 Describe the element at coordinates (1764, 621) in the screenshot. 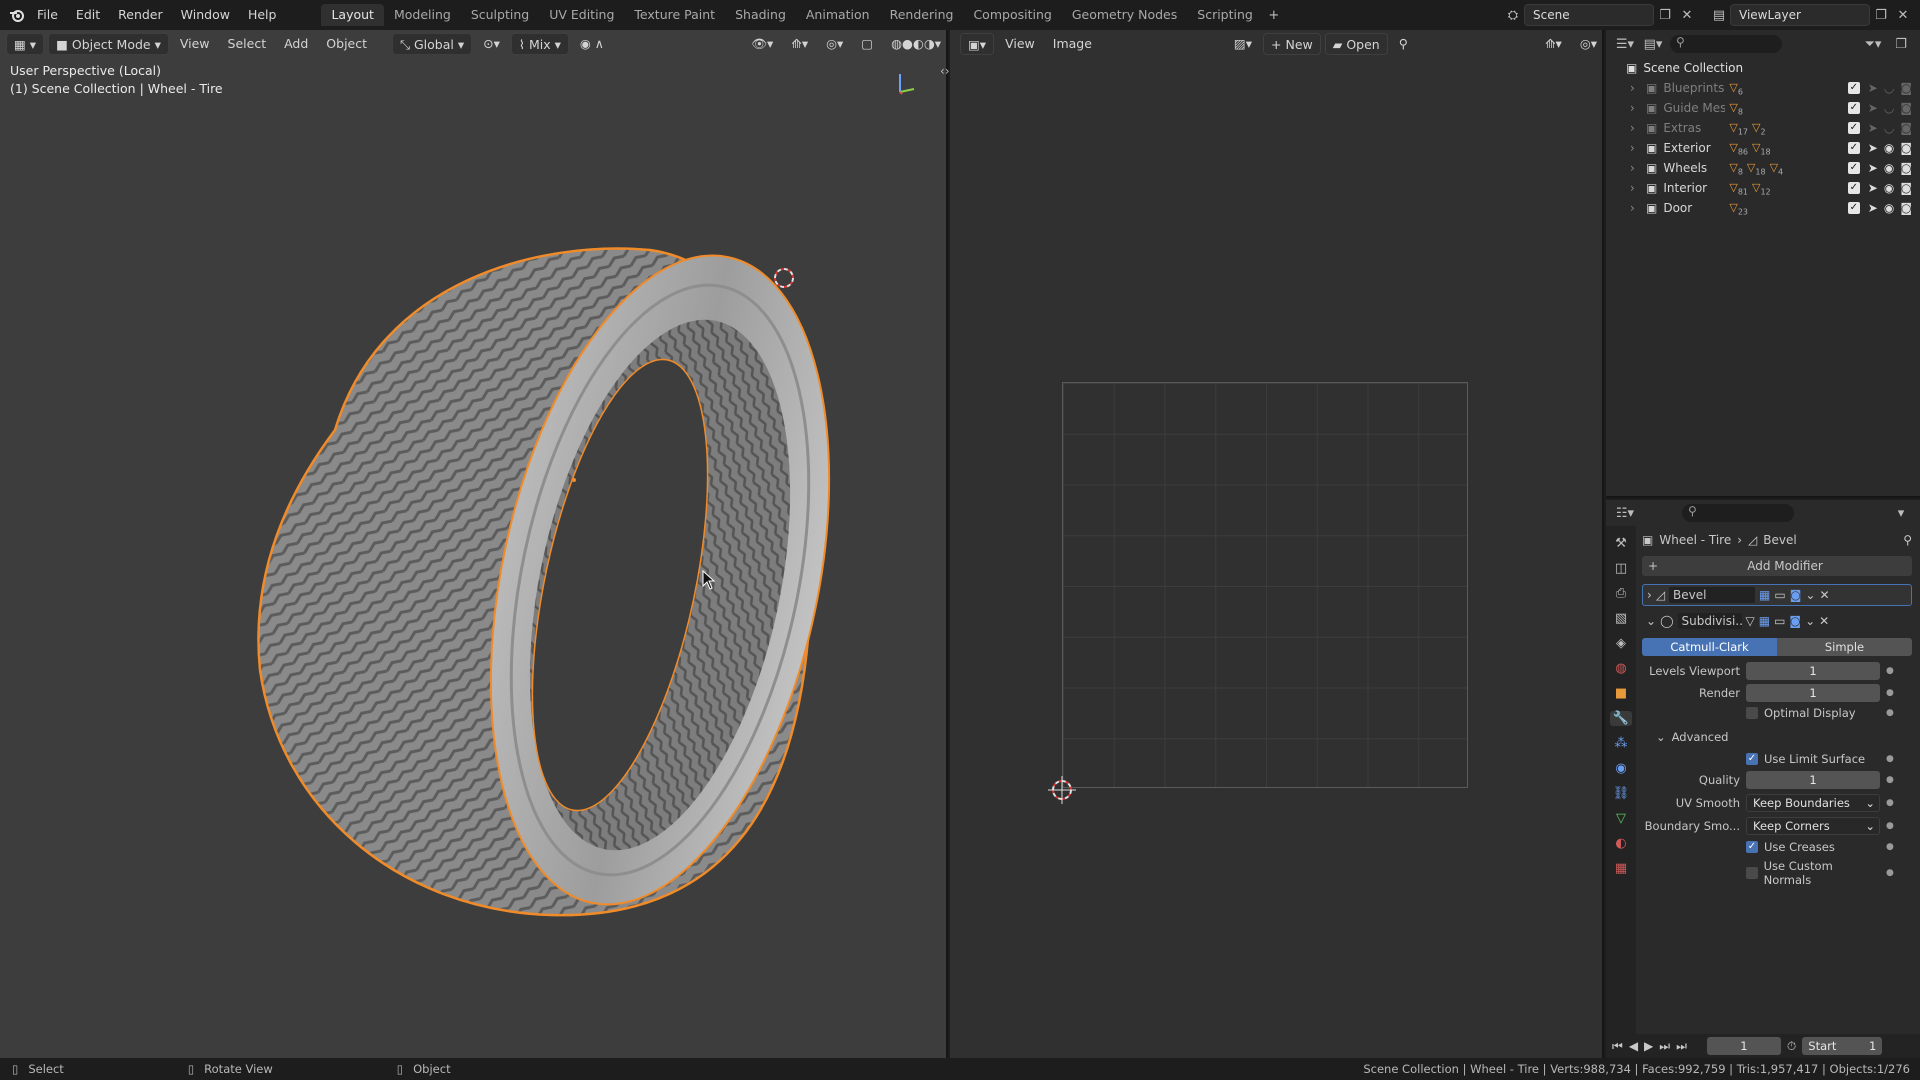

I see `sub-editmode-toggle-icon: ▦` at that location.